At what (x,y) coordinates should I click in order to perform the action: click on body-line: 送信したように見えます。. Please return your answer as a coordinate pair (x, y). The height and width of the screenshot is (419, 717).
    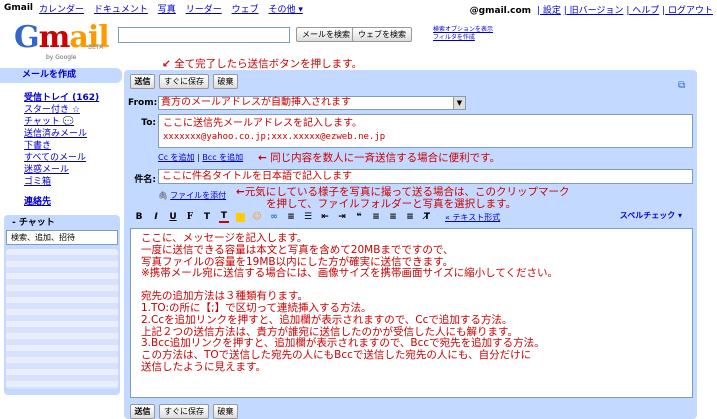
    Looking at the image, I should click on (203, 366).